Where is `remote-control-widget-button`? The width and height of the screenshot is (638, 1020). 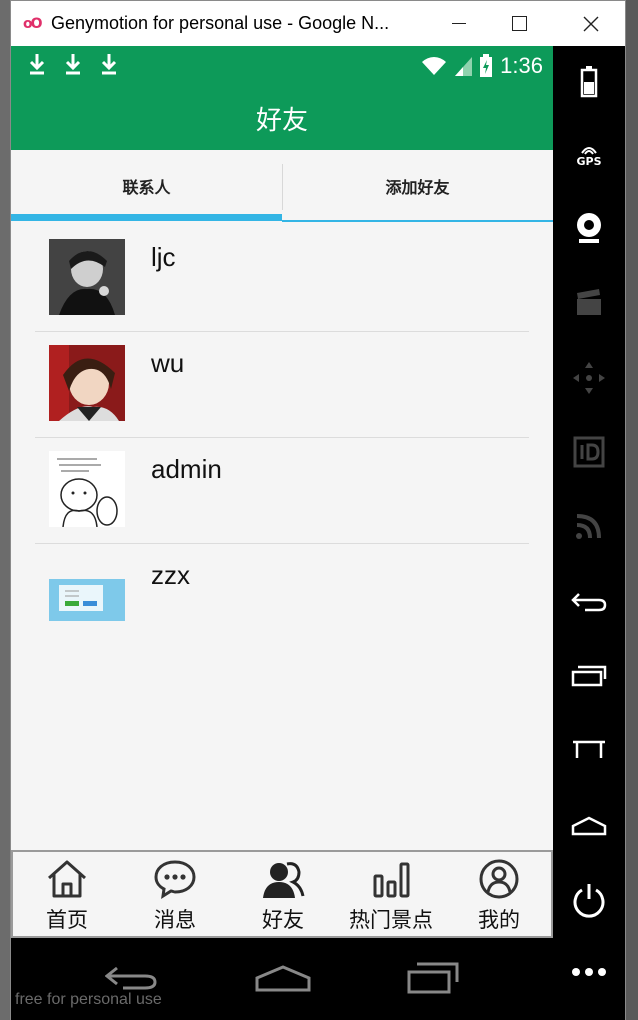 remote-control-widget-button is located at coordinates (589, 378).